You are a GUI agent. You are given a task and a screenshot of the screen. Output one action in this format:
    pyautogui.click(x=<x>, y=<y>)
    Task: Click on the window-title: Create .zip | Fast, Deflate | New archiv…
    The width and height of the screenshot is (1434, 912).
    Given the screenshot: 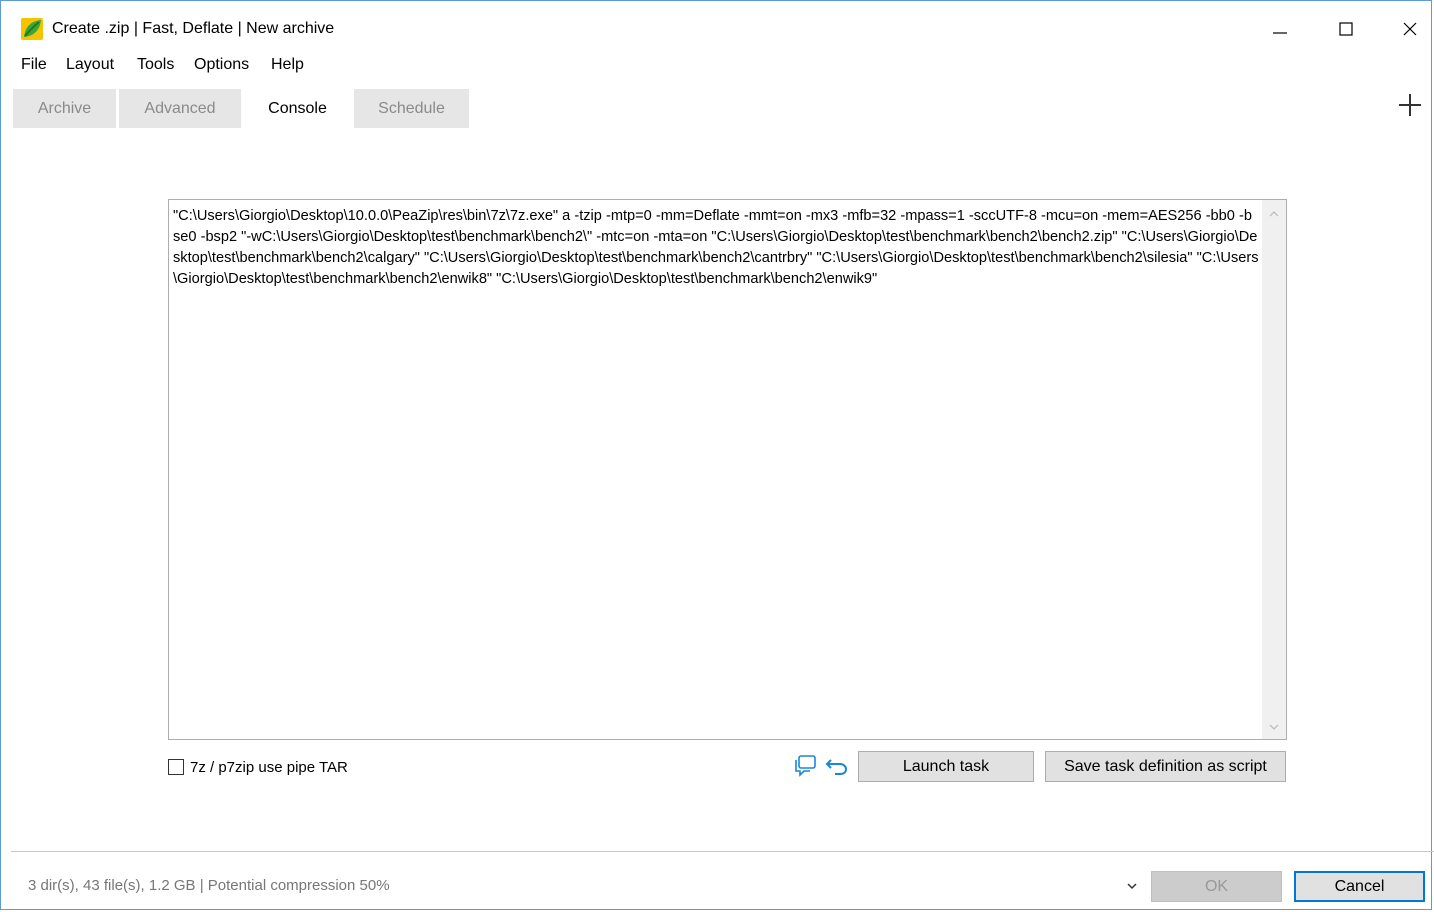 What is the action you would take?
    pyautogui.click(x=193, y=28)
    